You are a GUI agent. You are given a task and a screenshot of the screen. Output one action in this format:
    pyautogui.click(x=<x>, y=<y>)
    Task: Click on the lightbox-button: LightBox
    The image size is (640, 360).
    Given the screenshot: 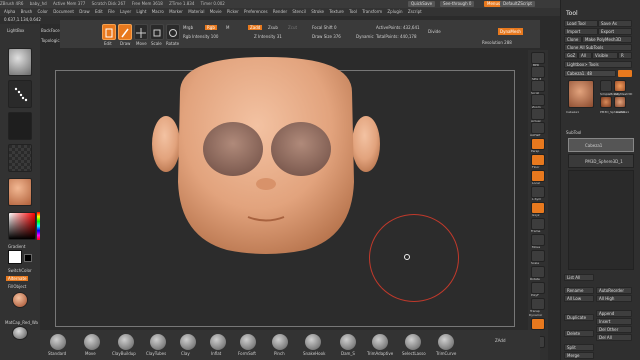 What is the action you would take?
    pyautogui.click(x=15, y=30)
    